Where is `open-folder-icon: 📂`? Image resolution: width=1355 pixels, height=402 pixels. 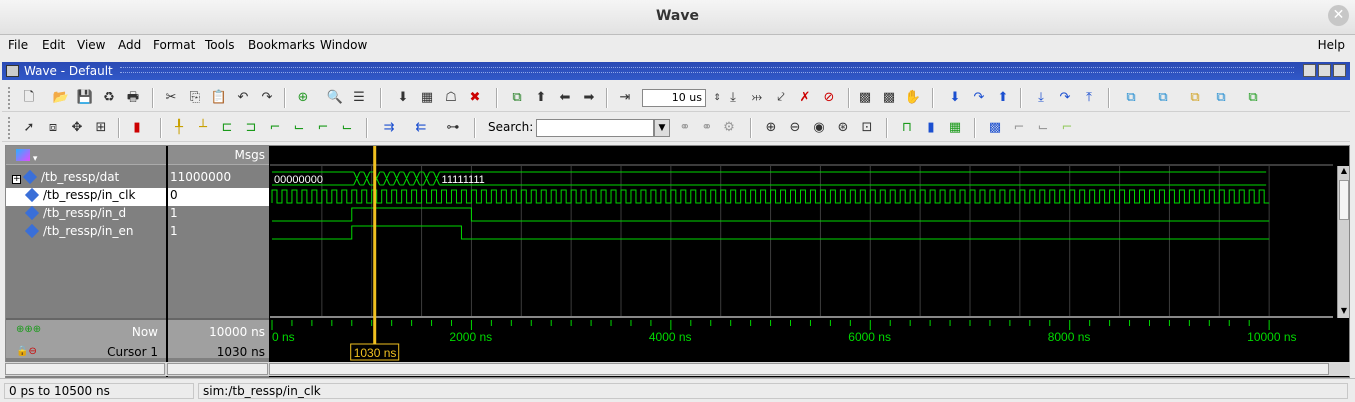
open-folder-icon: 📂 is located at coordinates (61, 98).